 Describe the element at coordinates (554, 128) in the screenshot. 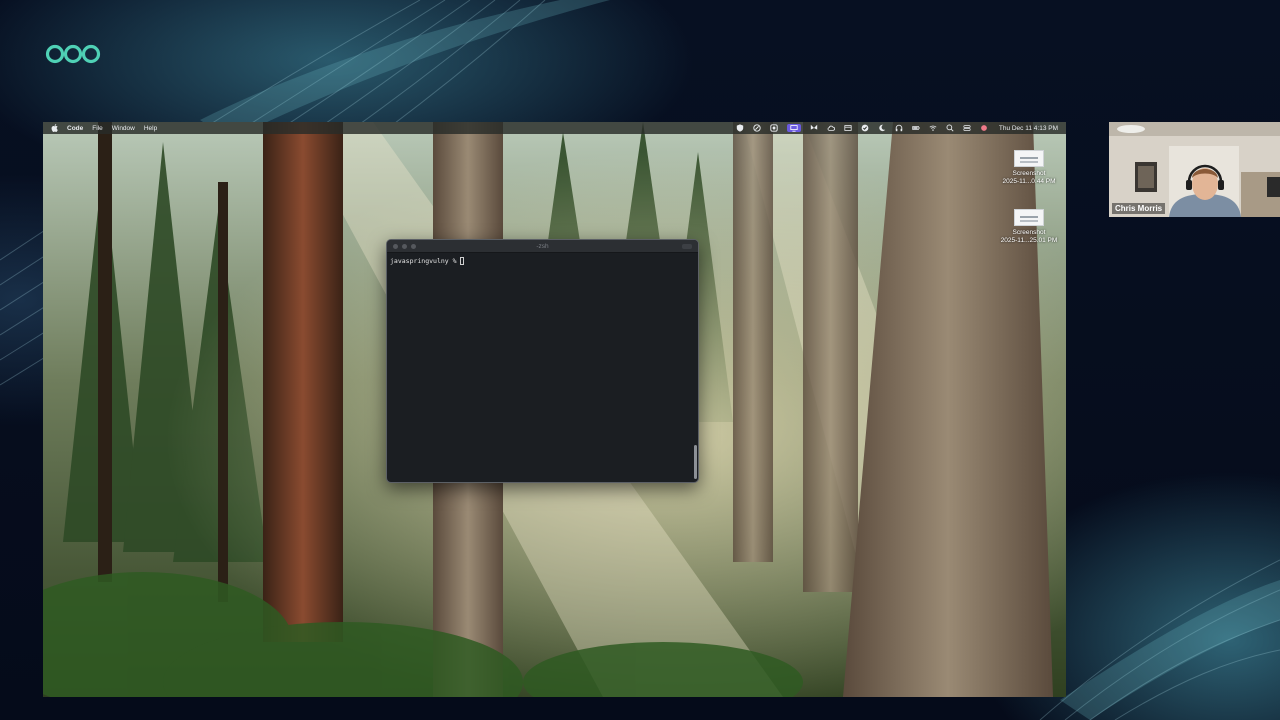

I see `mac-menu-bar: Code File Window Help Thu Dec 11 4:13 PM` at that location.